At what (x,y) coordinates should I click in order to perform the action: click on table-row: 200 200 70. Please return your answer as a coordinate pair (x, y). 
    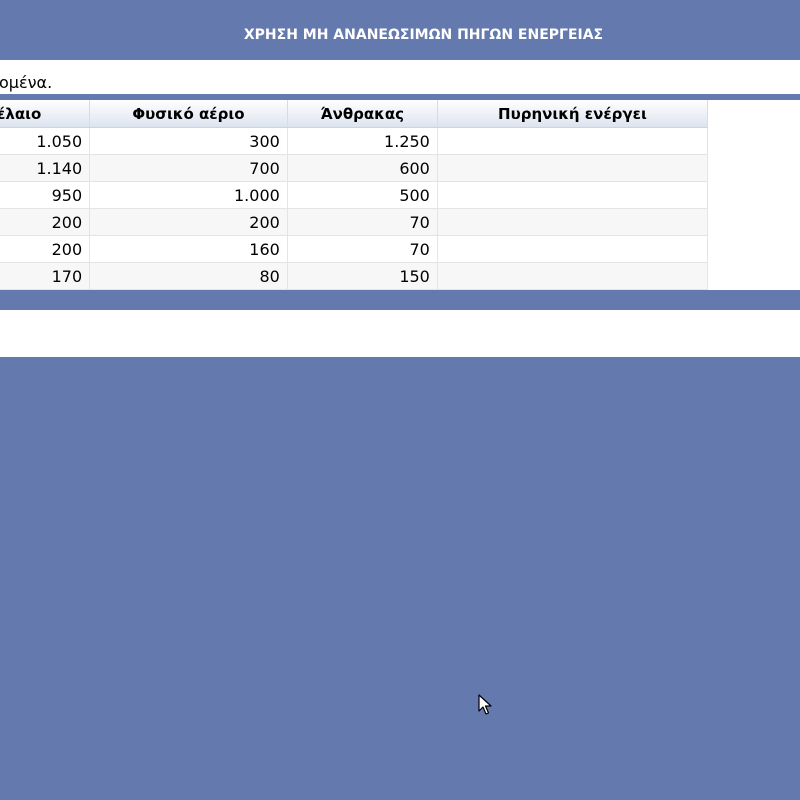
    Looking at the image, I should click on (354, 222).